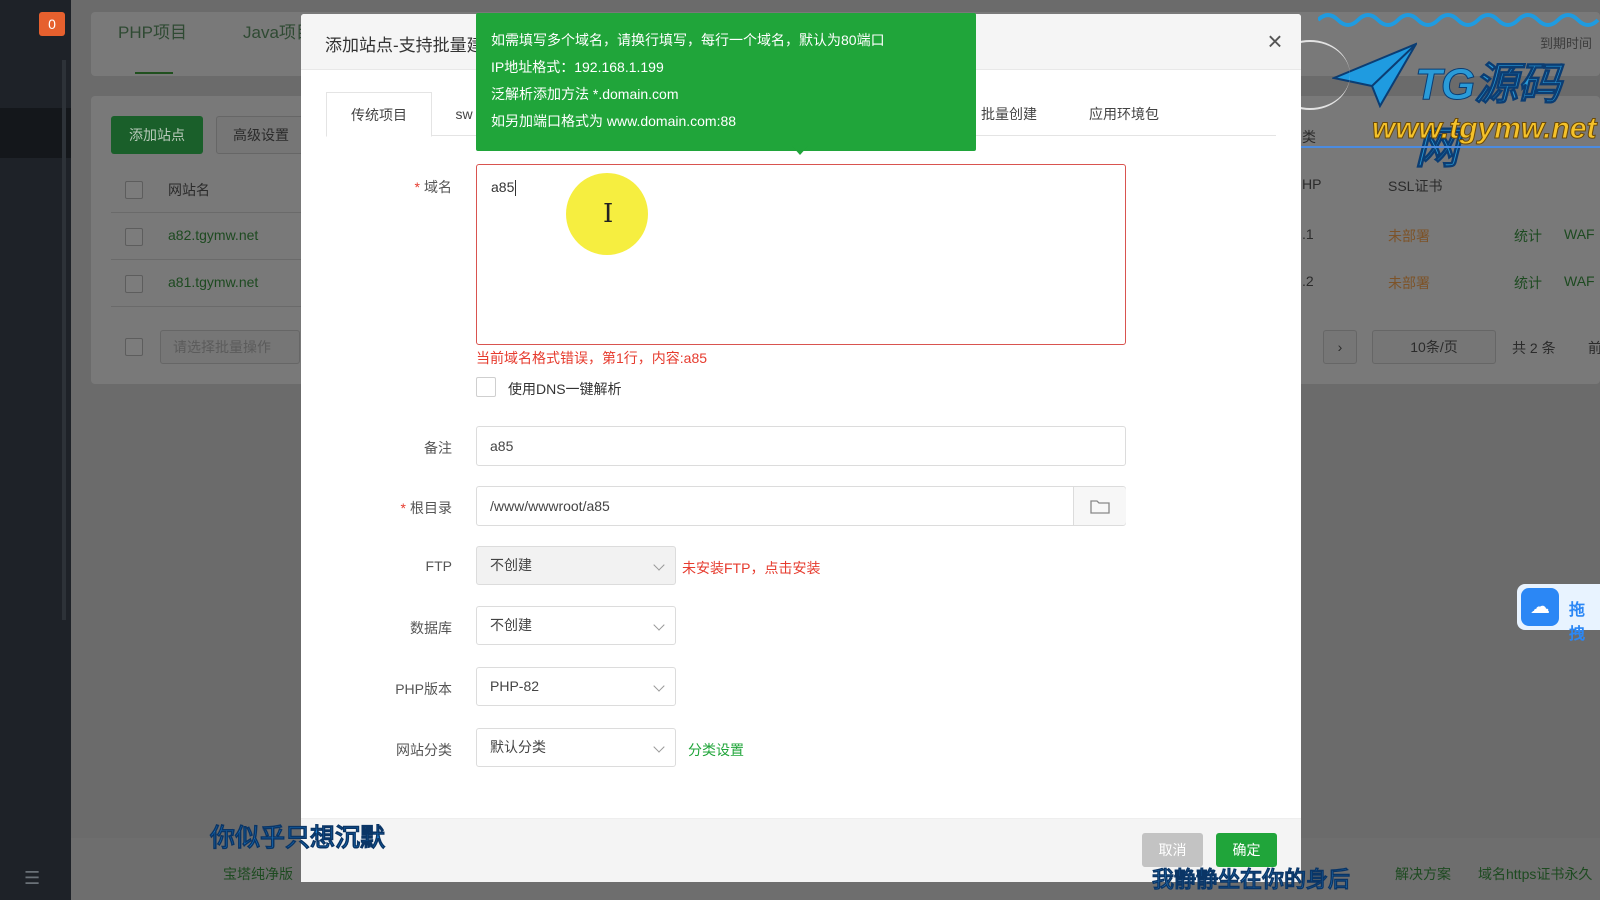 Image resolution: width=1600 pixels, height=900 pixels. What do you see at coordinates (1484, 129) in the screenshot?
I see `watermark-url: www.tgymw.net` at bounding box center [1484, 129].